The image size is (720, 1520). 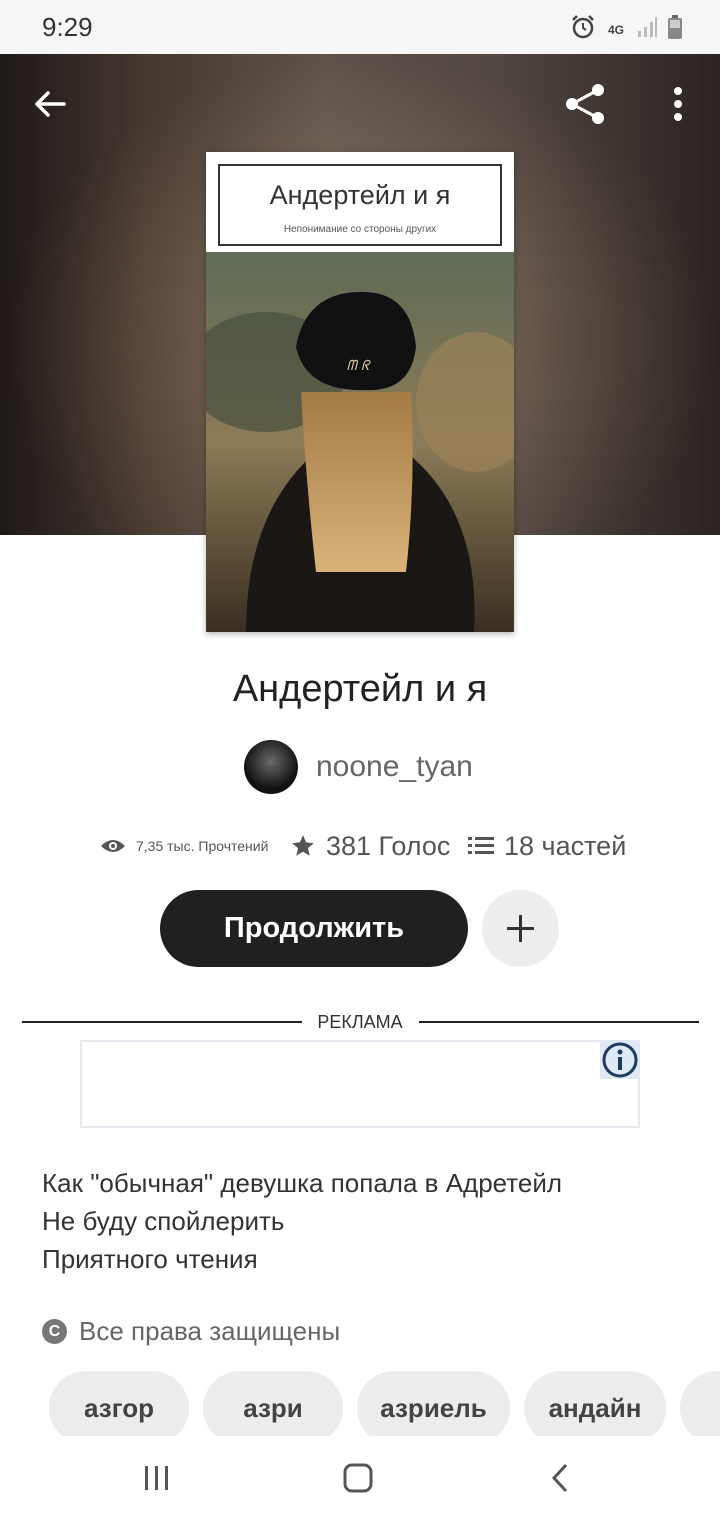 I want to click on back-button, so click(x=50, y=104).